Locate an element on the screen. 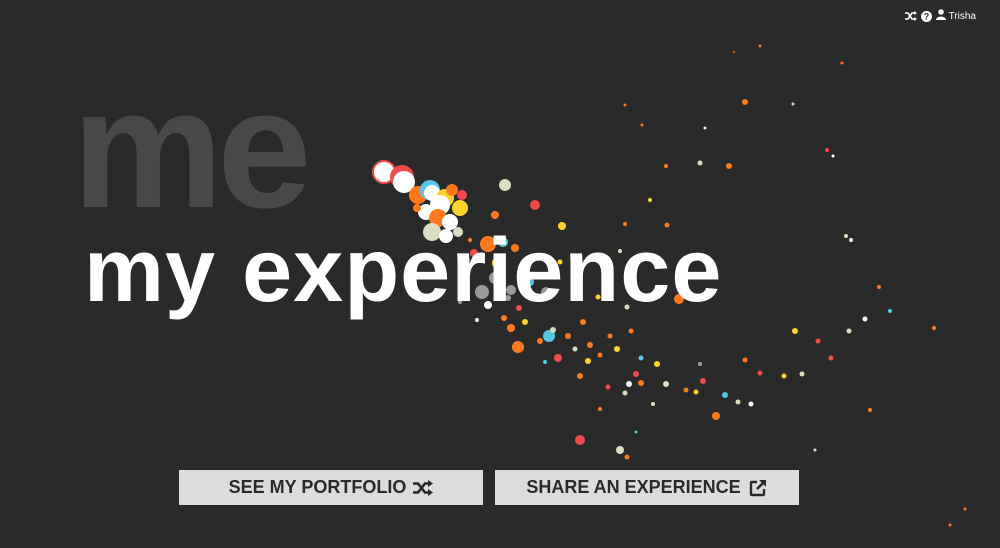 The width and height of the screenshot is (1000, 548). page-title: my experience is located at coordinates (403, 271).